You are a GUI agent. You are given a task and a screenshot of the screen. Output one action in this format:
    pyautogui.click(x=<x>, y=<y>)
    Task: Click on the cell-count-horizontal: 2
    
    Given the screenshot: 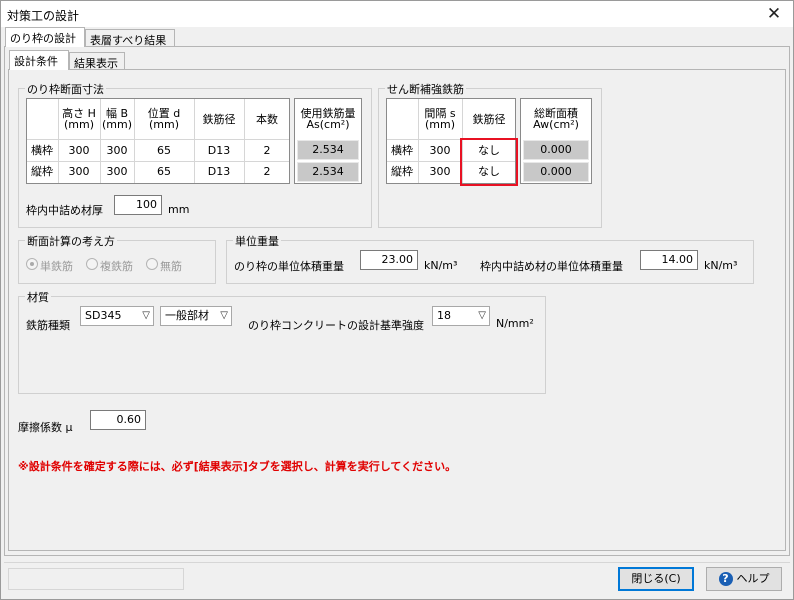 What is the action you would take?
    pyautogui.click(x=267, y=150)
    